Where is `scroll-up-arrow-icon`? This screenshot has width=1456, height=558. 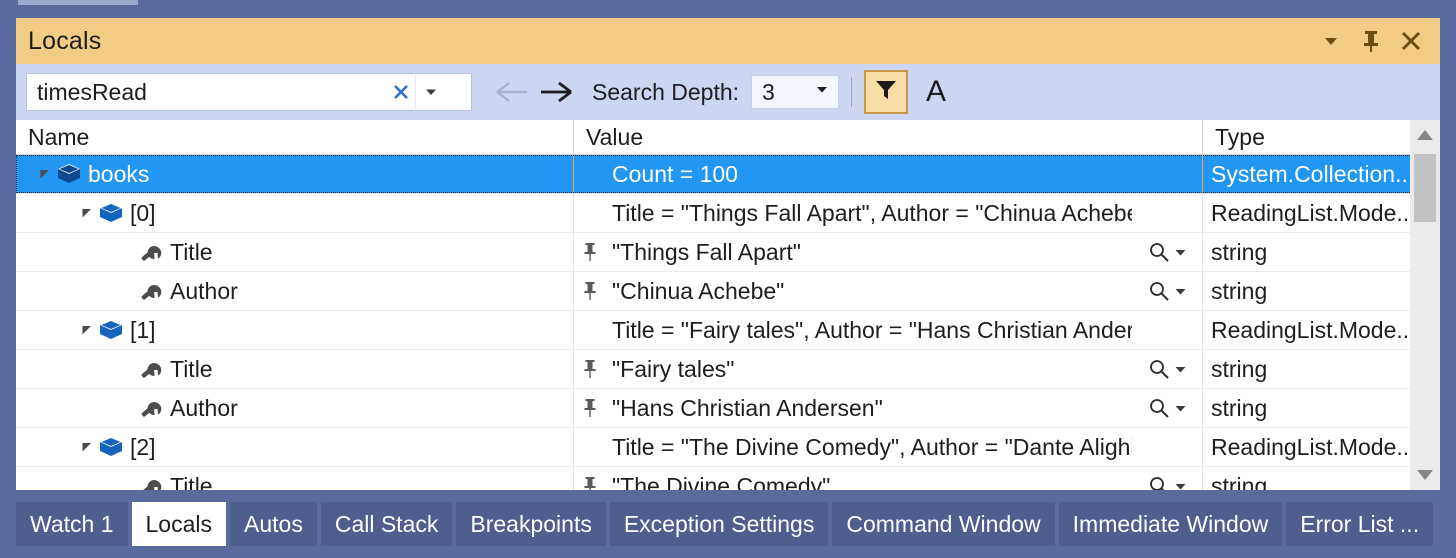 scroll-up-arrow-icon is located at coordinates (1425, 135).